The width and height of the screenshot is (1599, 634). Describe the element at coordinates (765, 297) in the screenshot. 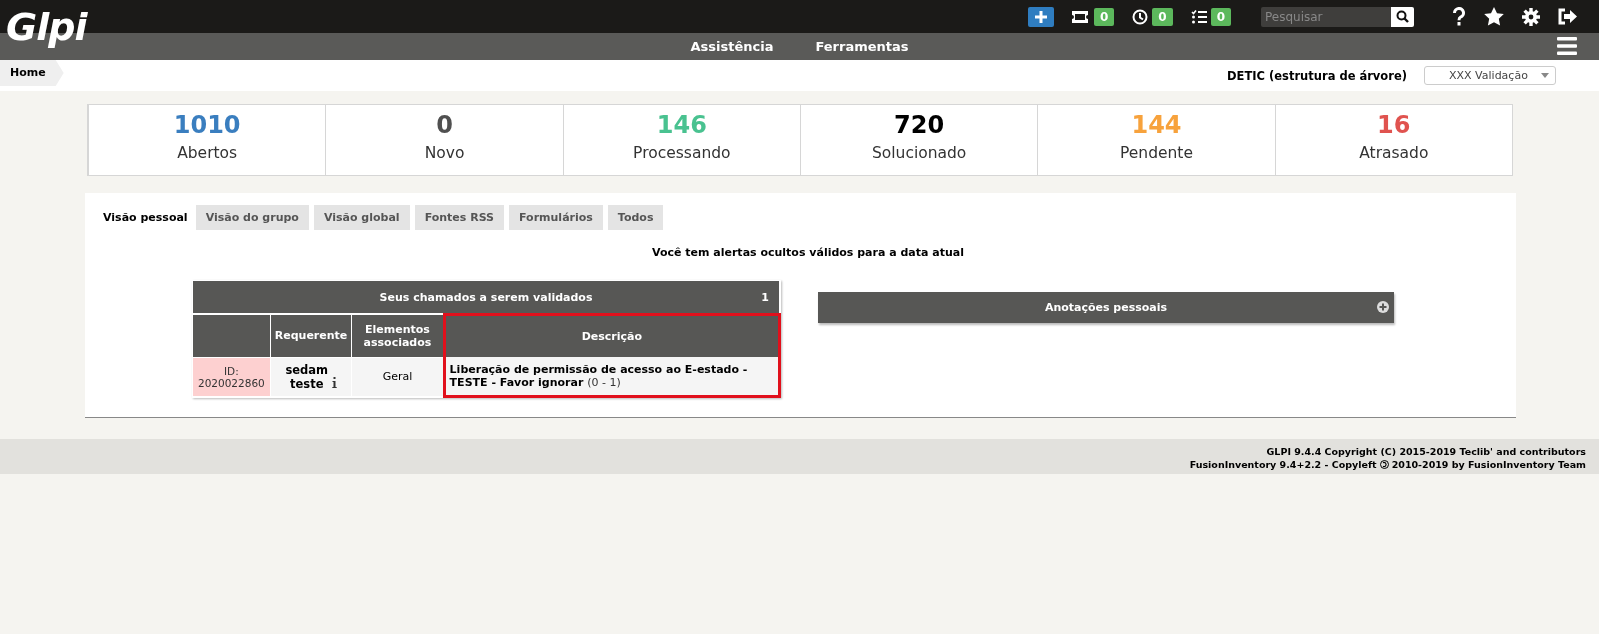

I see `ticket-count: 1` at that location.